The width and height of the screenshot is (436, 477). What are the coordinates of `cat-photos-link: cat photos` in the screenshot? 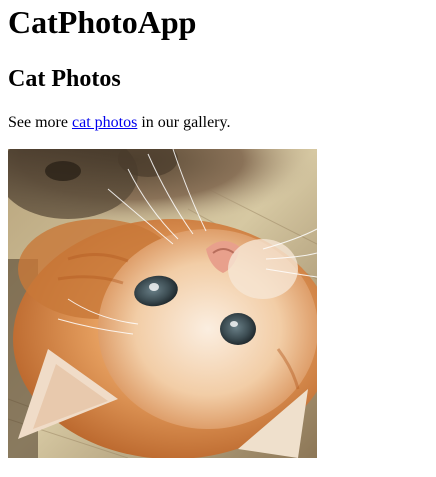 It's located at (104, 122).